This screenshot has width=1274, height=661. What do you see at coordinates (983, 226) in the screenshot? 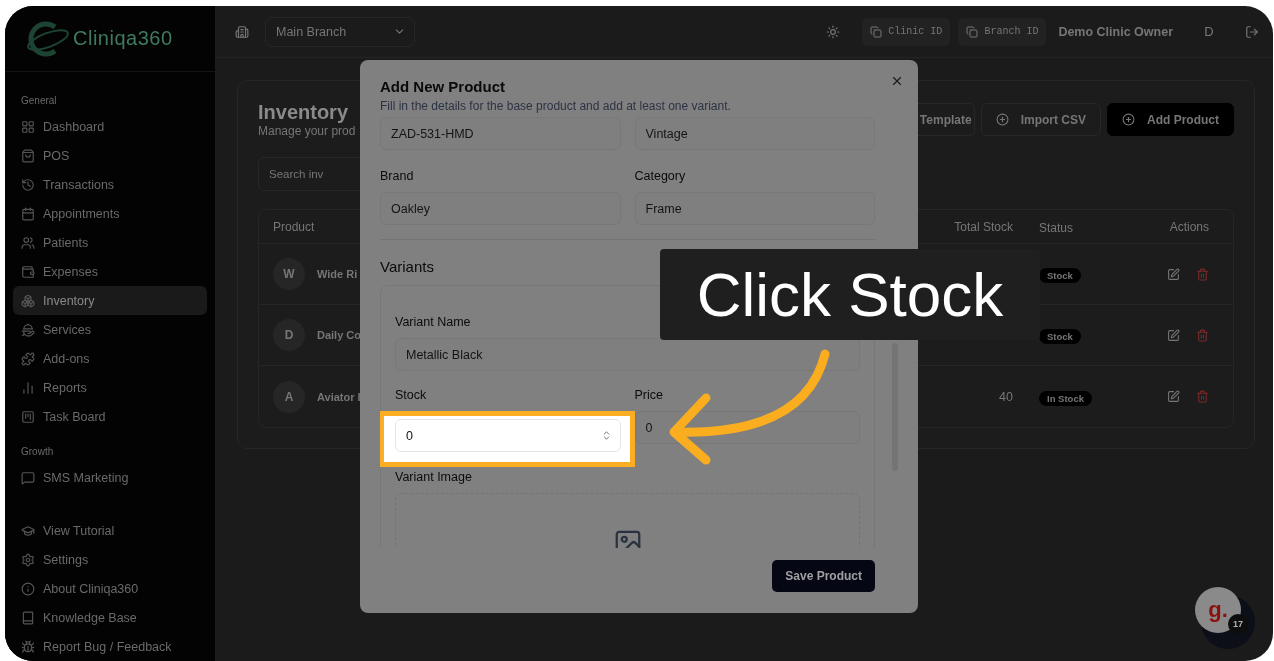
I see `column-header: Total Stock` at bounding box center [983, 226].